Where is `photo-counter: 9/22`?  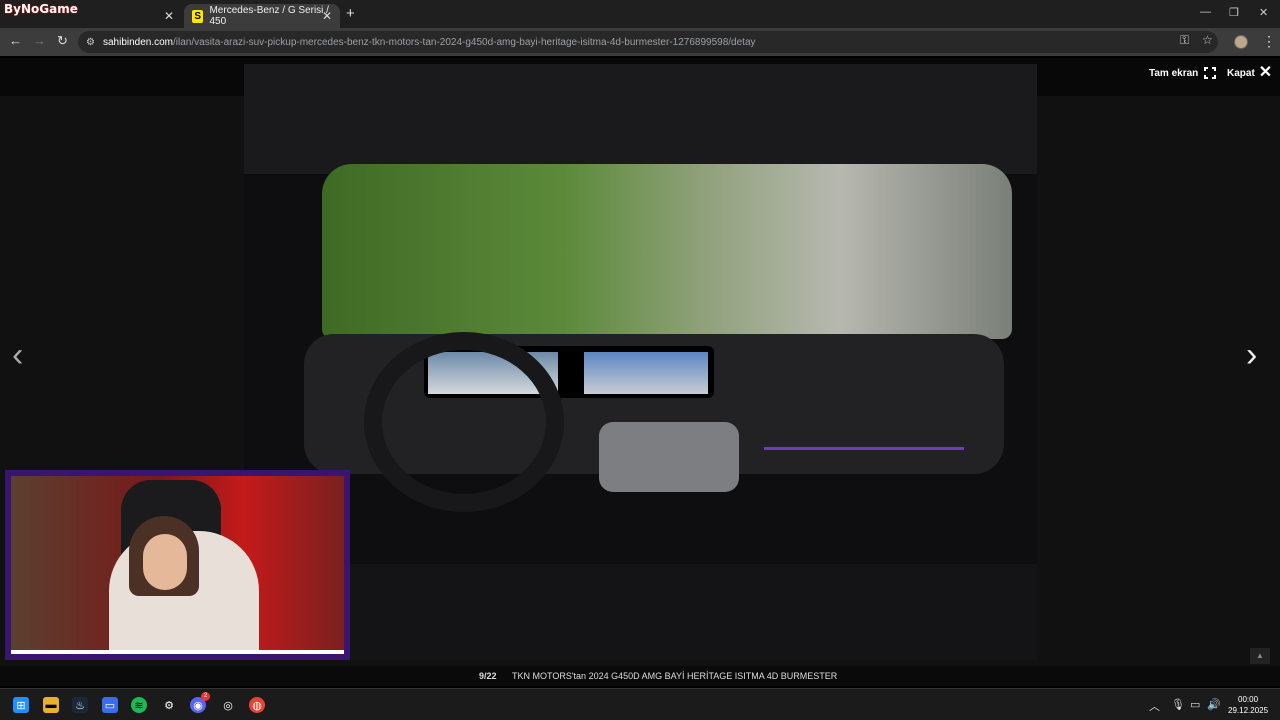
photo-counter: 9/22 is located at coordinates (488, 676).